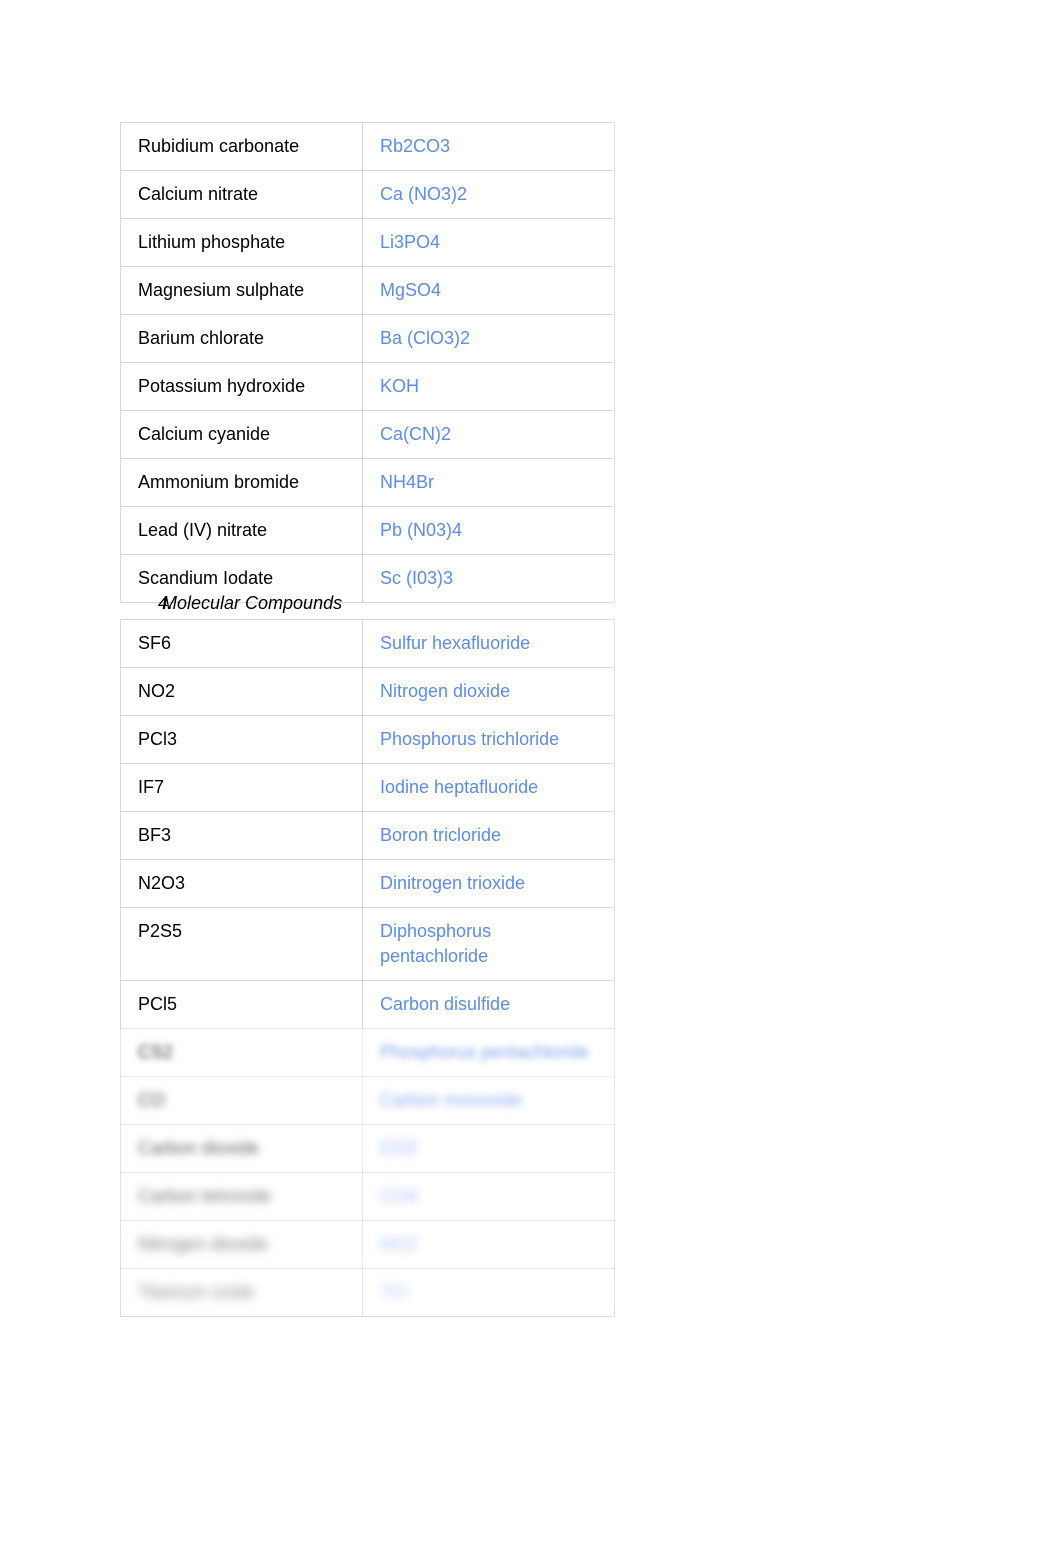 This screenshot has width=1062, height=1556. Describe the element at coordinates (488, 1100) in the screenshot. I see `compound-name-cell: Carbon monoxide` at that location.